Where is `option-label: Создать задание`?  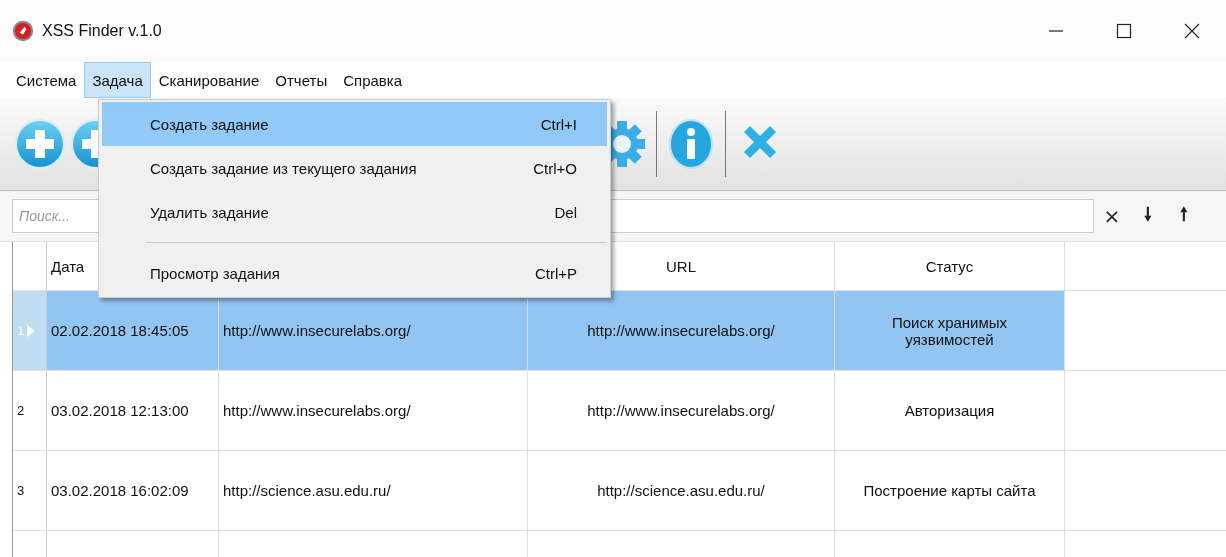
option-label: Создать задание is located at coordinates (210, 124).